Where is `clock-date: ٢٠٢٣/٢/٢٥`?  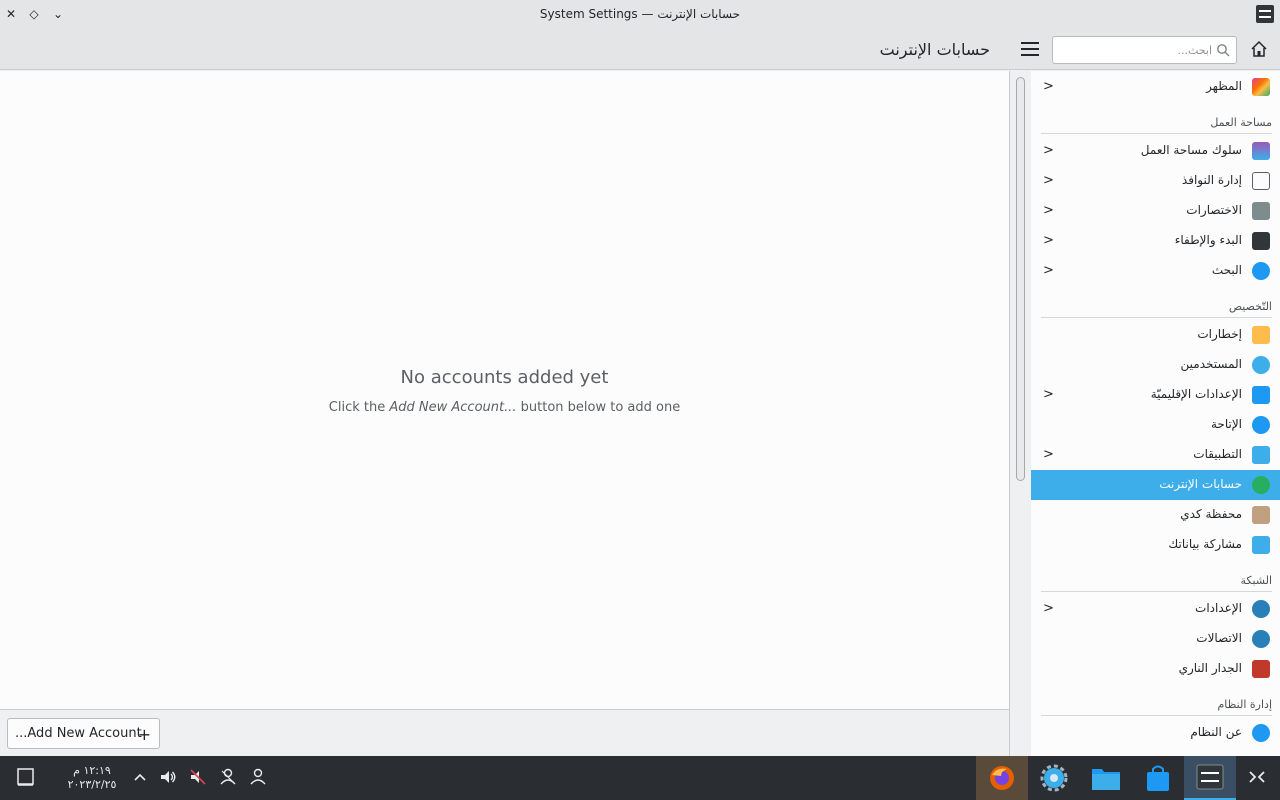
clock-date: ٢٠٢٣/٢/٢٥ is located at coordinates (92, 784).